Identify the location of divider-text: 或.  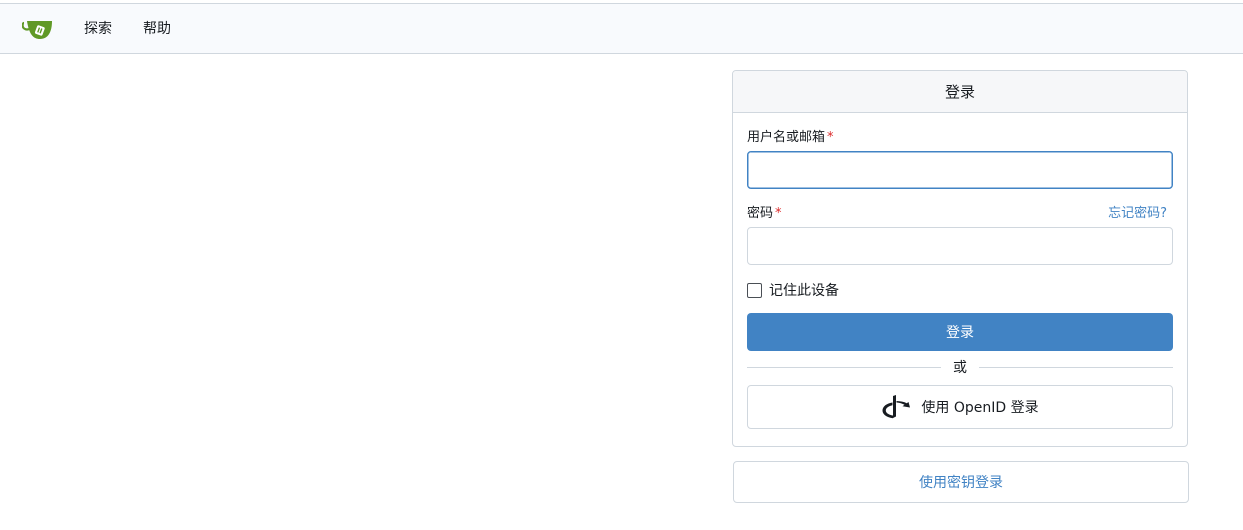
(960, 368).